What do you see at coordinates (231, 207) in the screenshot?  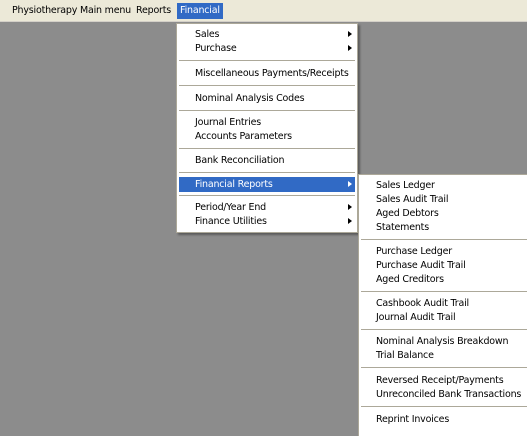 I see `menu-item-label: Period/Year End` at bounding box center [231, 207].